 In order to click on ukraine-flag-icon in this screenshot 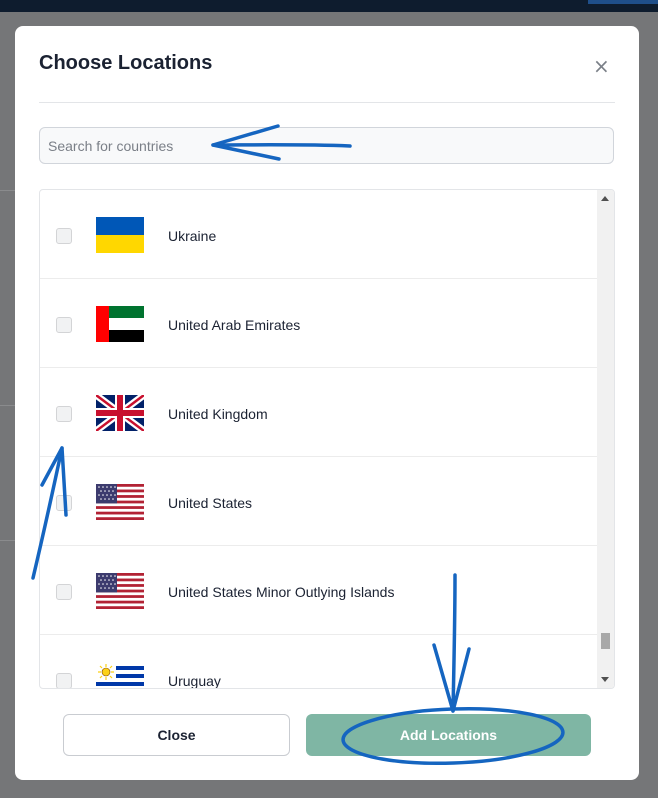, I will do `click(120, 235)`.